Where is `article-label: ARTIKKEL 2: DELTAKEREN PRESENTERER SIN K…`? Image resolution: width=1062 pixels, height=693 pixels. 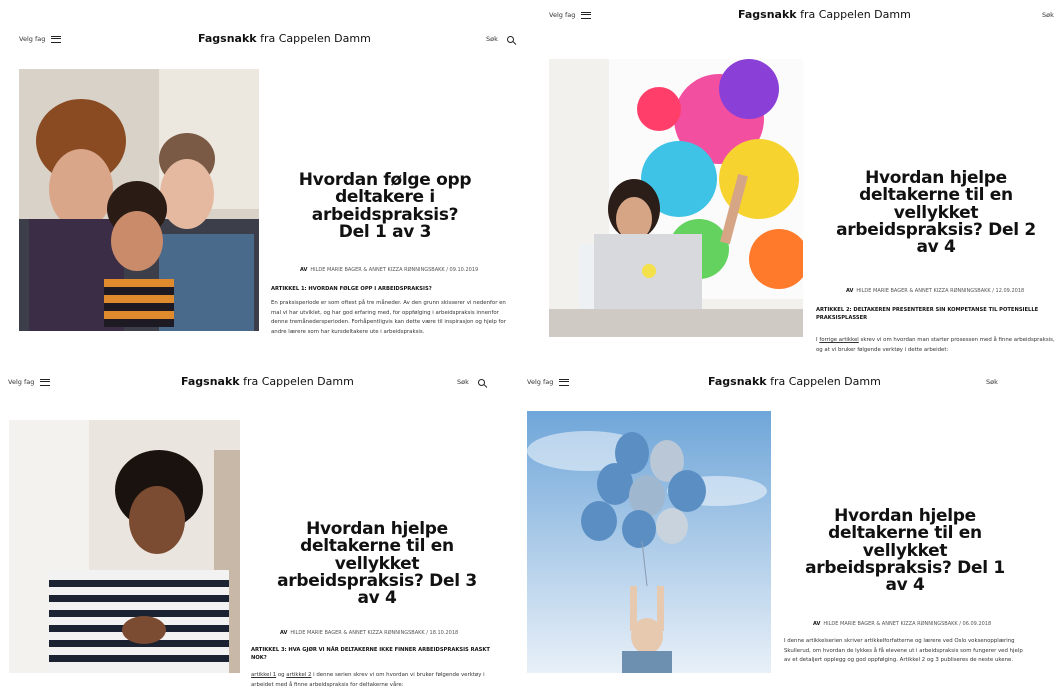
article-label: ARTIKKEL 2: DELTAKEREN PRESENTERER SIN K… is located at coordinates (927, 314).